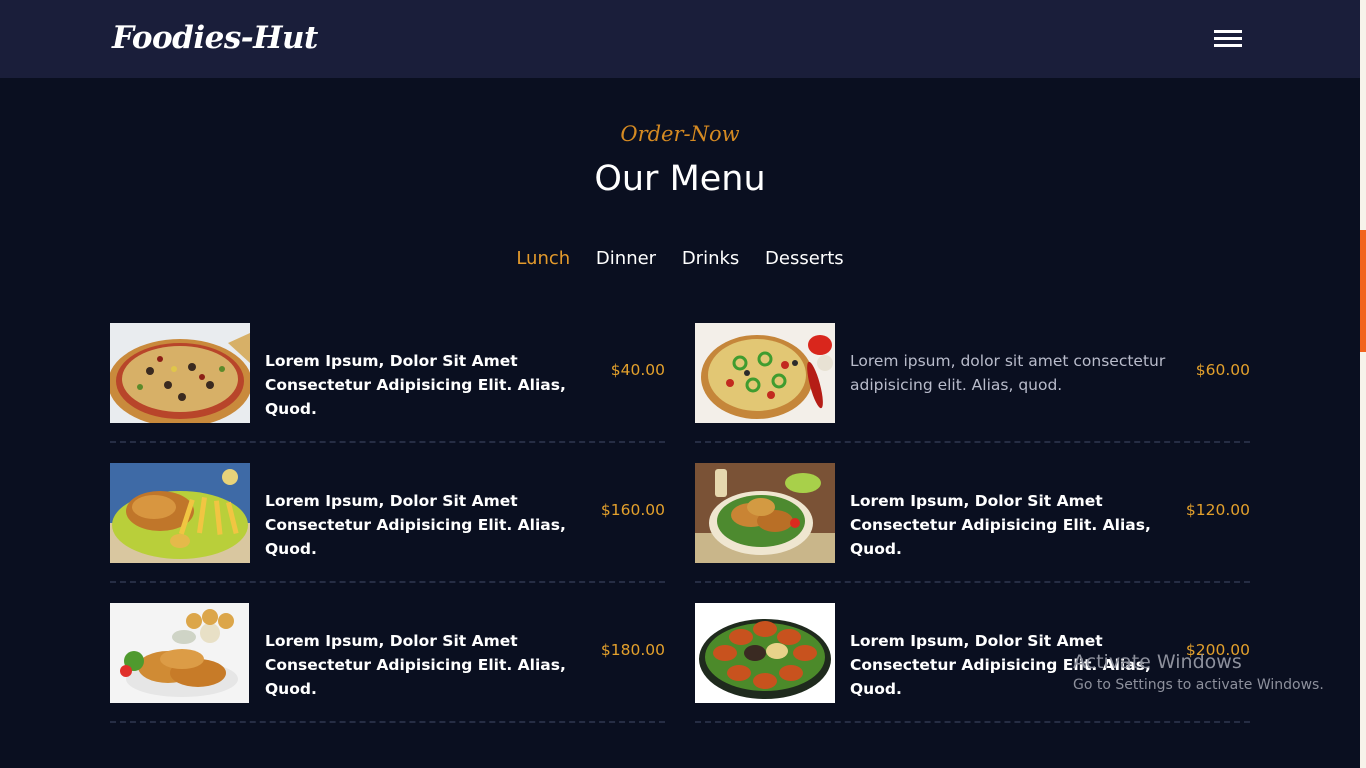 Image resolution: width=1366 pixels, height=768 pixels. I want to click on pizza-peppers-photo, so click(765, 373).